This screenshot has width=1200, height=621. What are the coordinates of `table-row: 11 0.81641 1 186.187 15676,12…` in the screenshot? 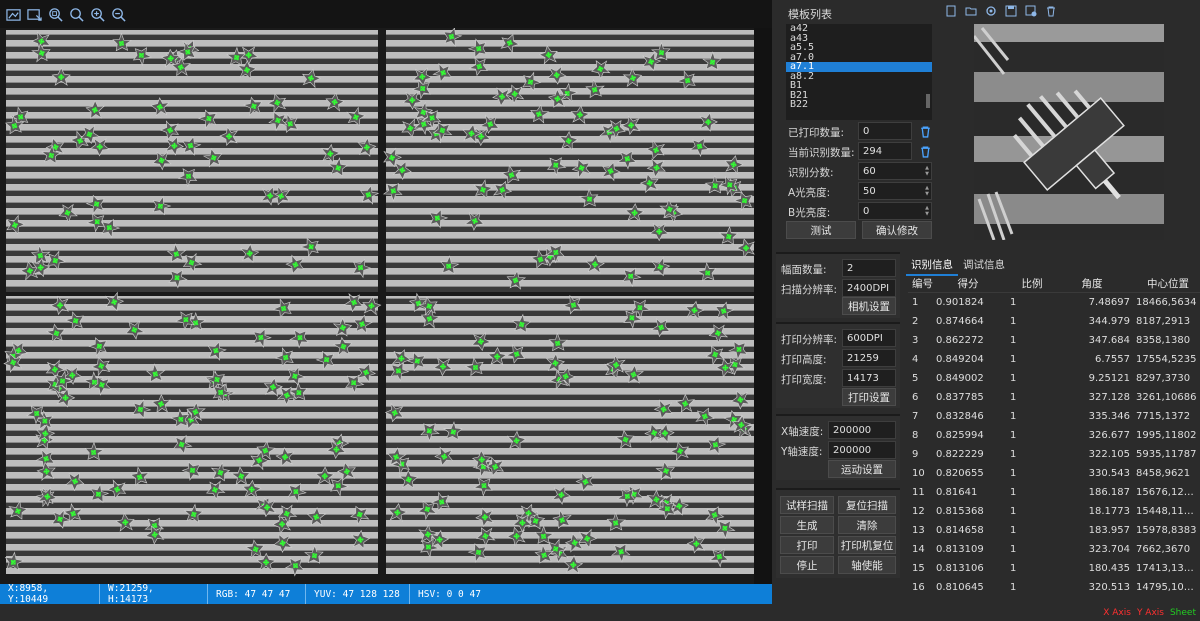 It's located at (1054, 492).